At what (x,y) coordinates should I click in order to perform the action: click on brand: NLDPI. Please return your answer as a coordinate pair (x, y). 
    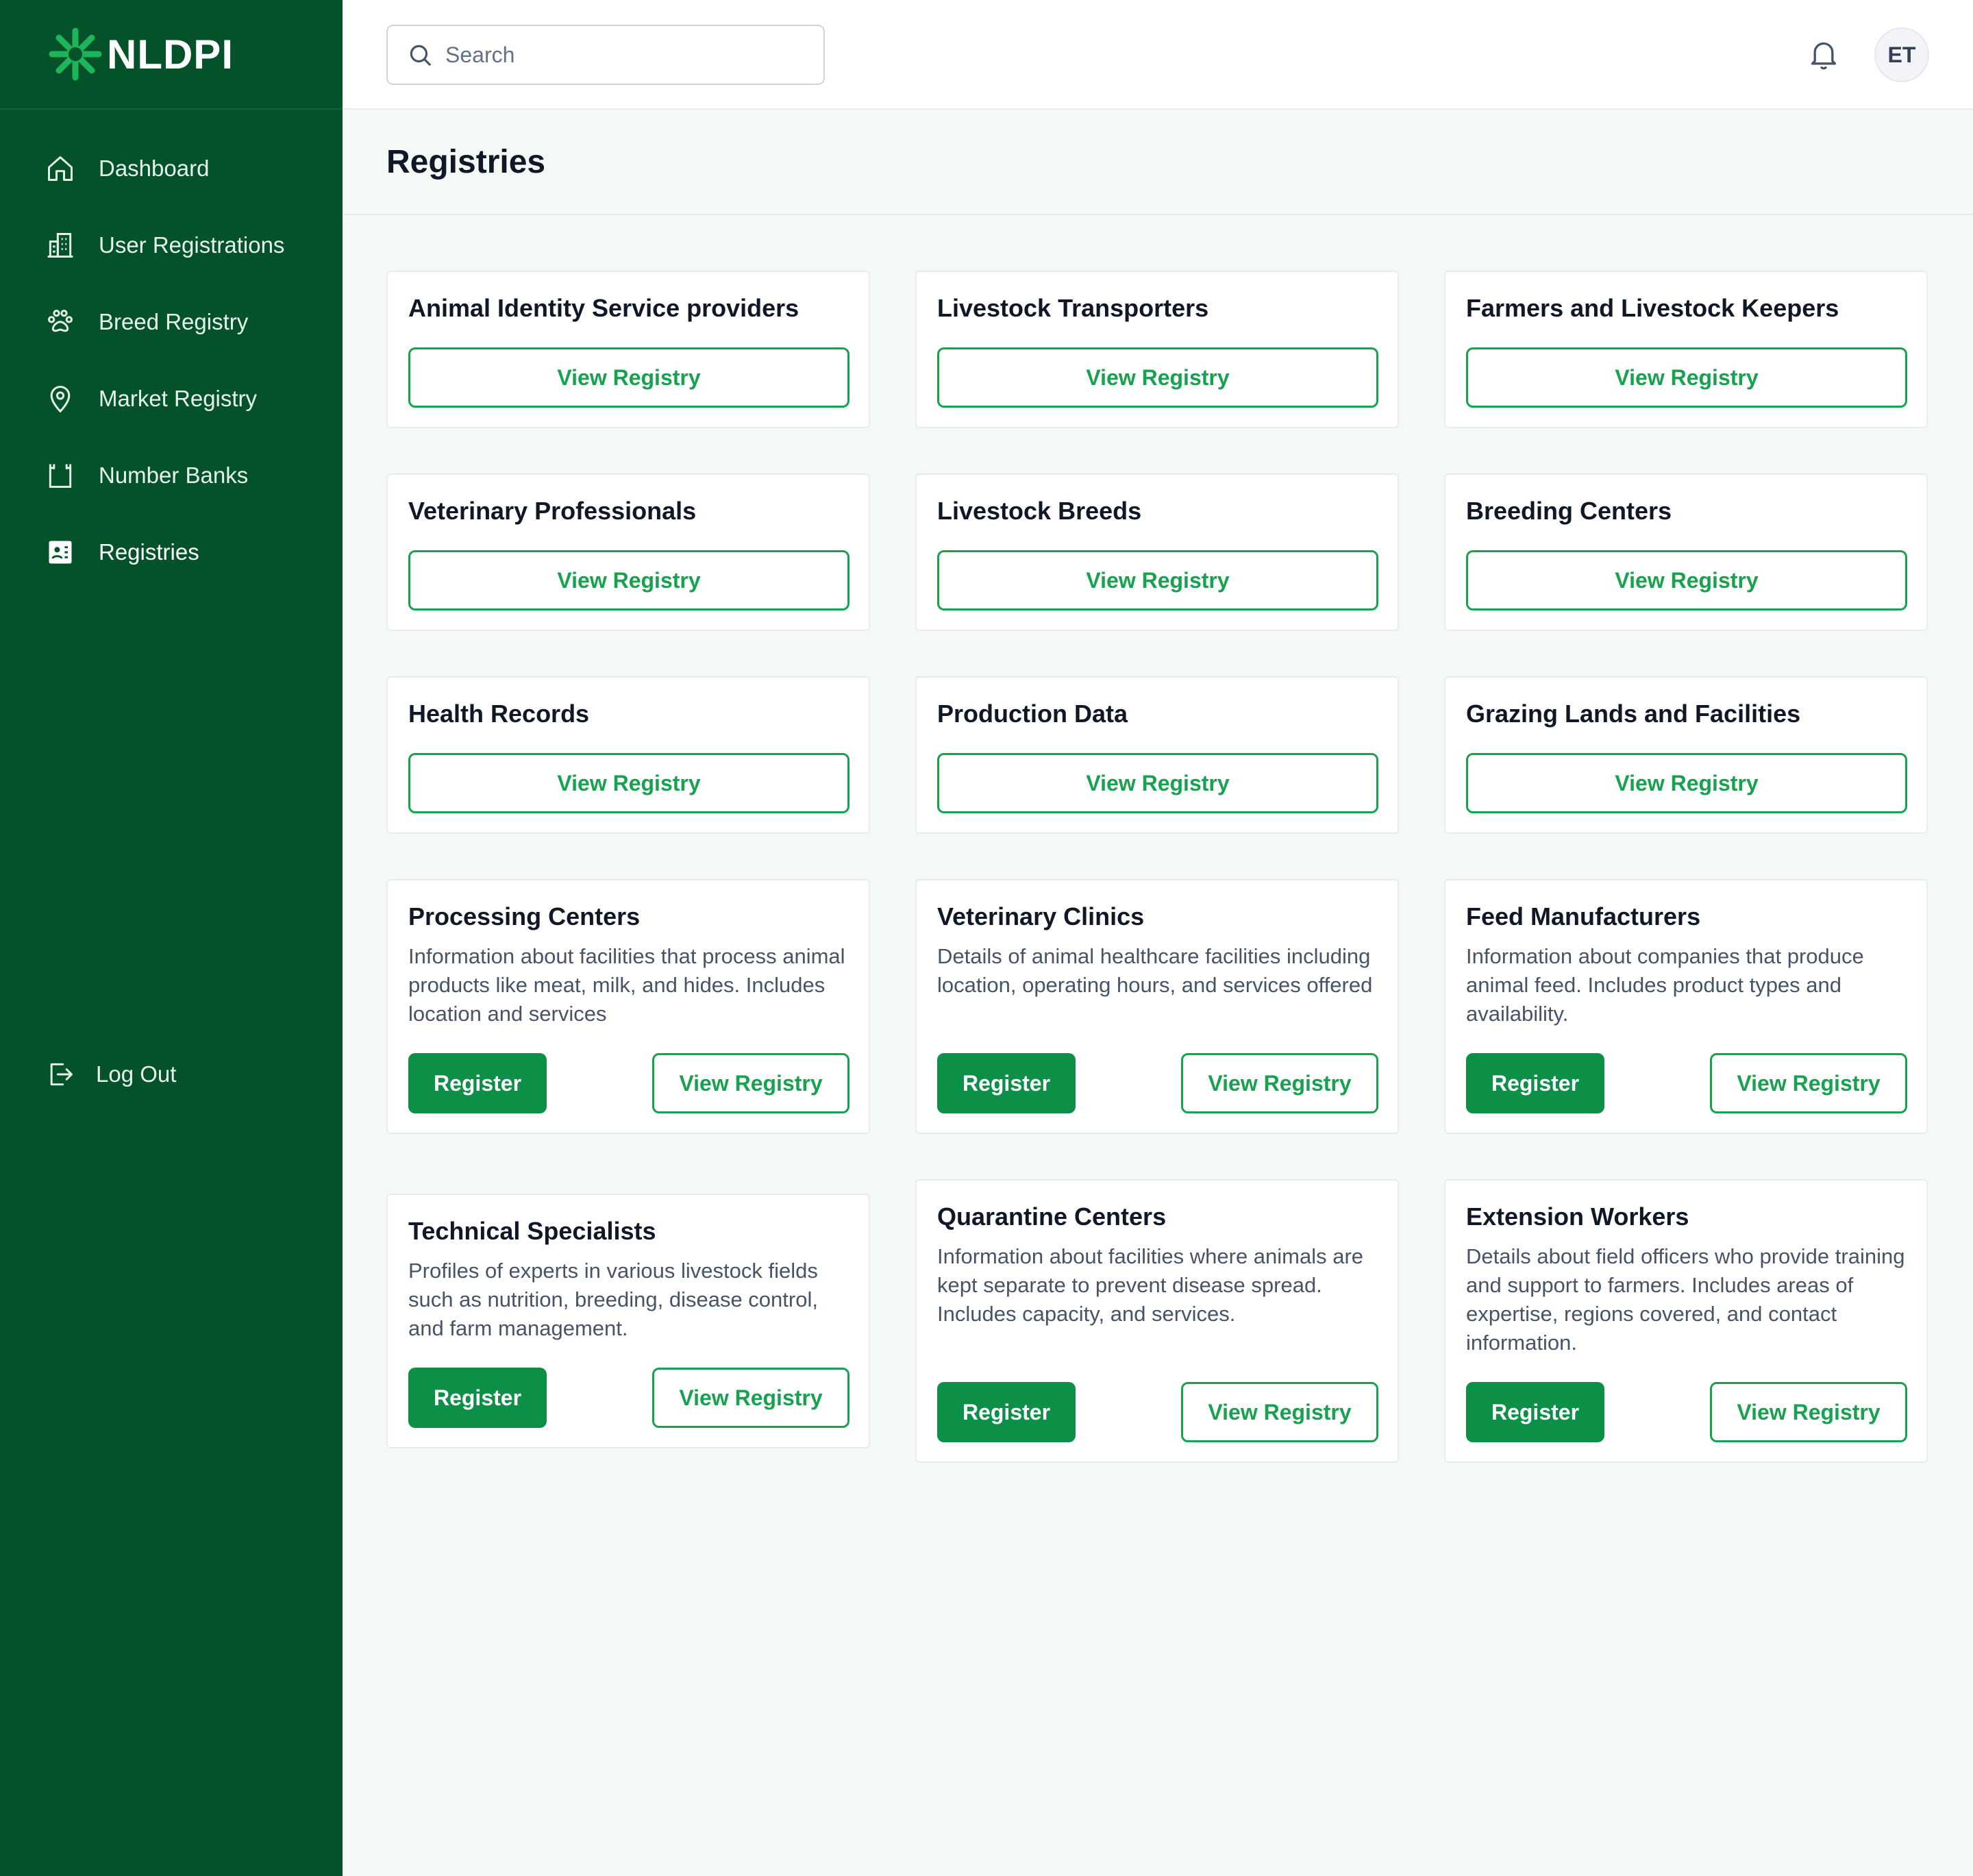
    Looking at the image, I should click on (171, 55).